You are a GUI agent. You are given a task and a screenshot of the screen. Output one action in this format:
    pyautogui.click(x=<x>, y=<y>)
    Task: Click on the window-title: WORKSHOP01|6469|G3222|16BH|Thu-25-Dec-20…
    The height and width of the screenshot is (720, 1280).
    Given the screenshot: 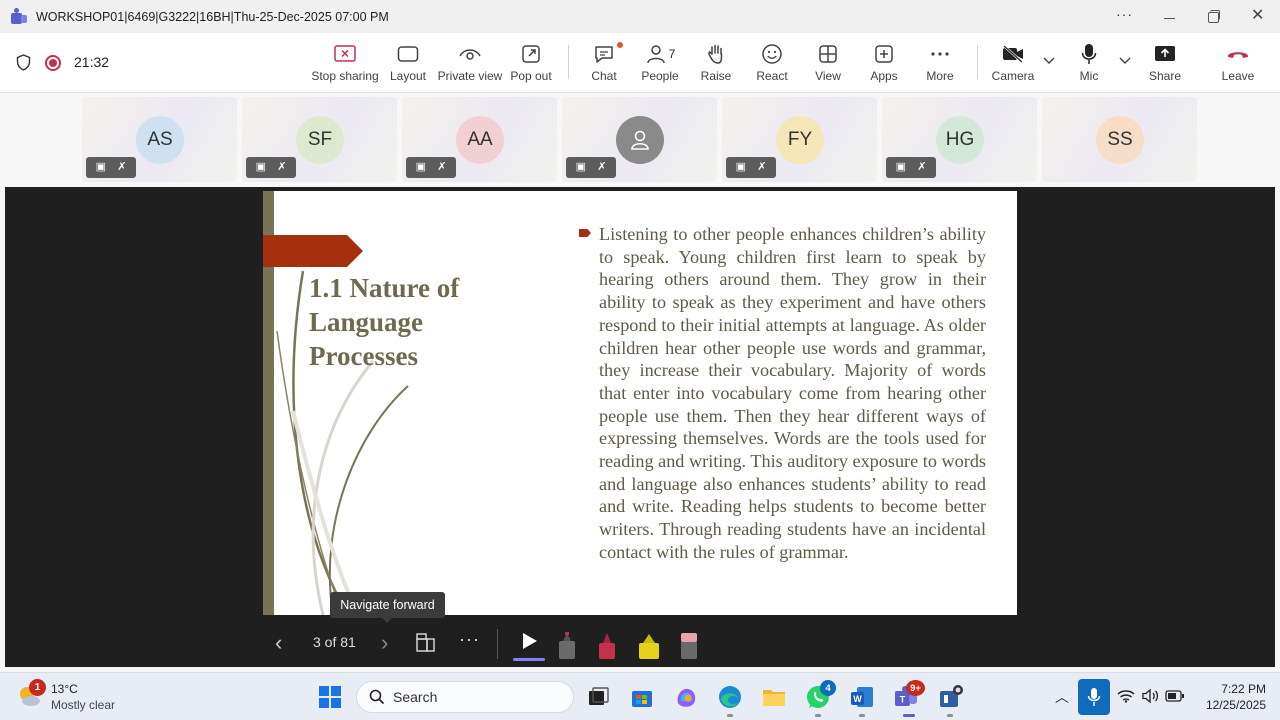 What is the action you would take?
    pyautogui.click(x=212, y=16)
    